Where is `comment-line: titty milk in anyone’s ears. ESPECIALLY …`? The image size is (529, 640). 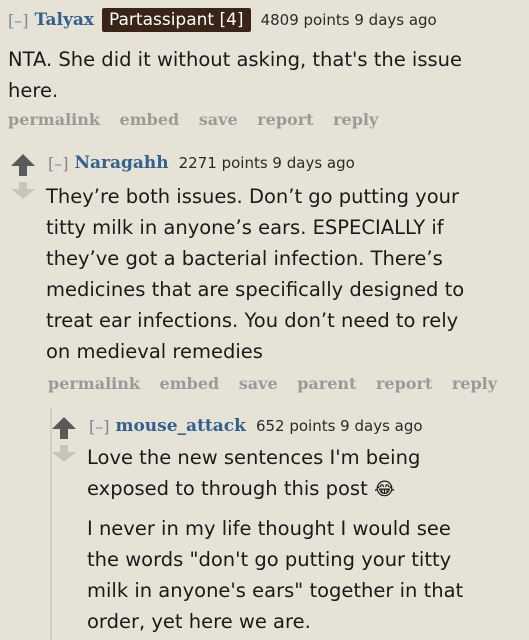
comment-line: titty milk in anyone’s ears. ESPECIALLY … is located at coordinates (245, 227).